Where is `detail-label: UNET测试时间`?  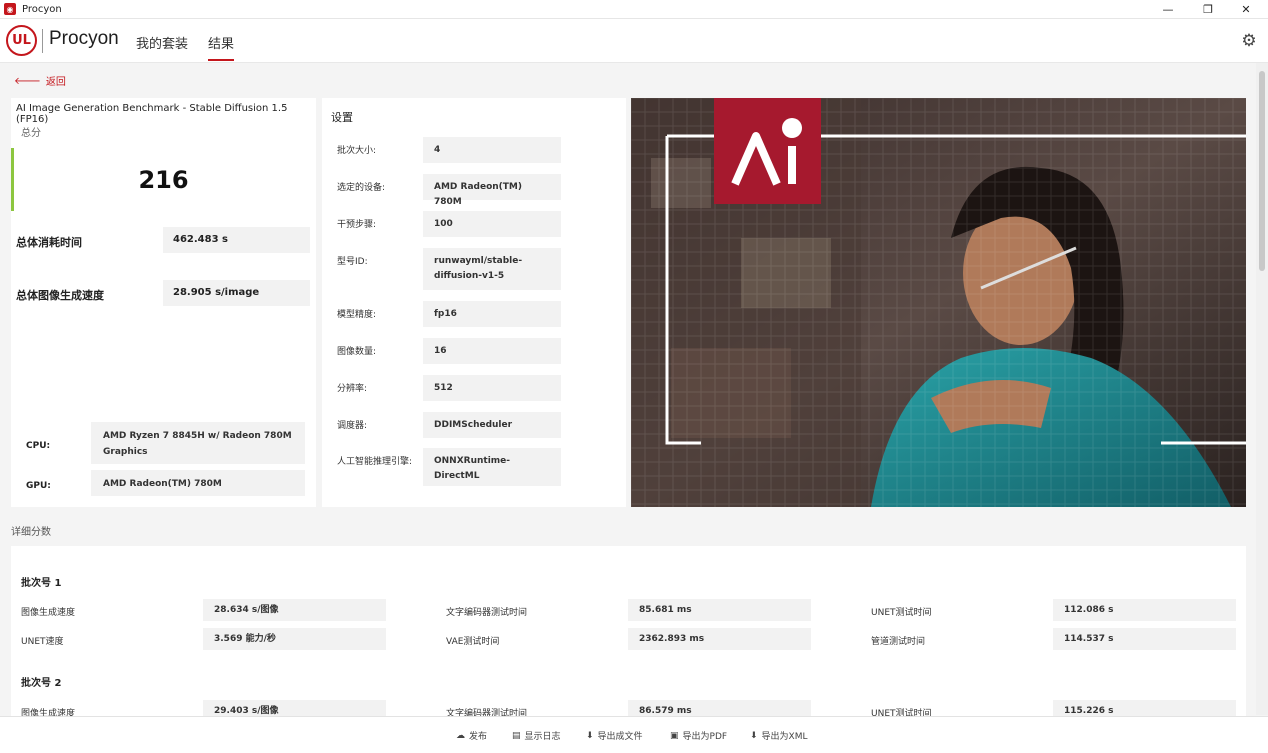 detail-label: UNET测试时间 is located at coordinates (901, 613).